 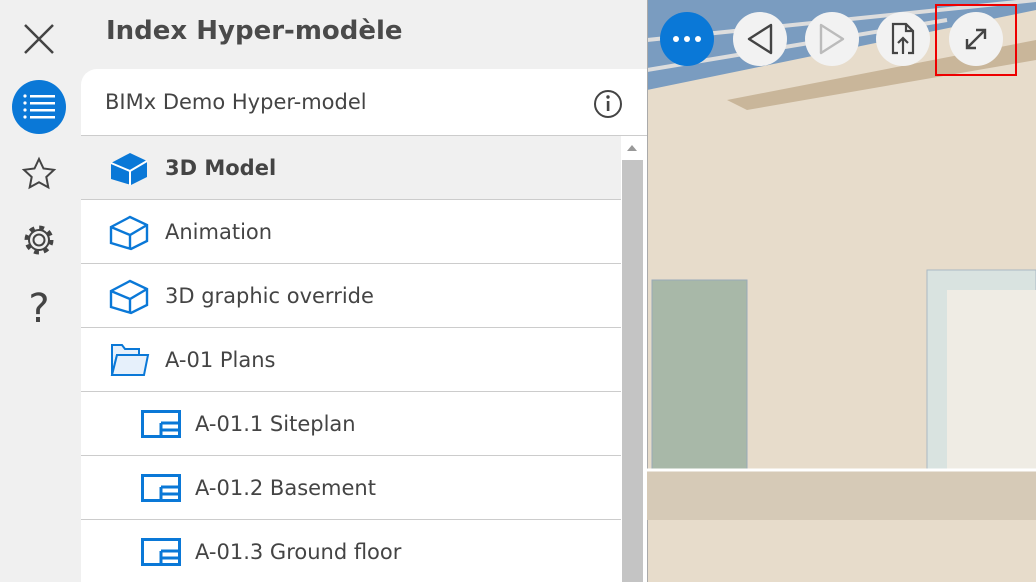 I want to click on list-item-siteplan: A-01.1 Siteplan, so click(x=351, y=424).